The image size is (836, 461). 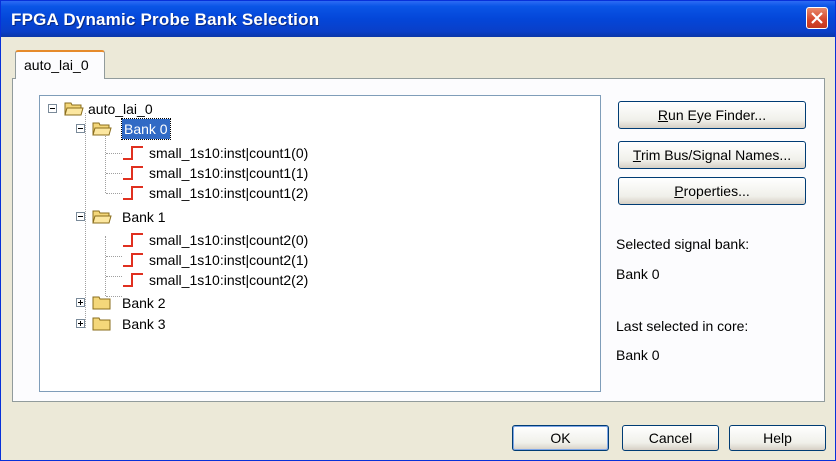 What do you see at coordinates (679, 191) in the screenshot?
I see `mnemonic: P` at bounding box center [679, 191].